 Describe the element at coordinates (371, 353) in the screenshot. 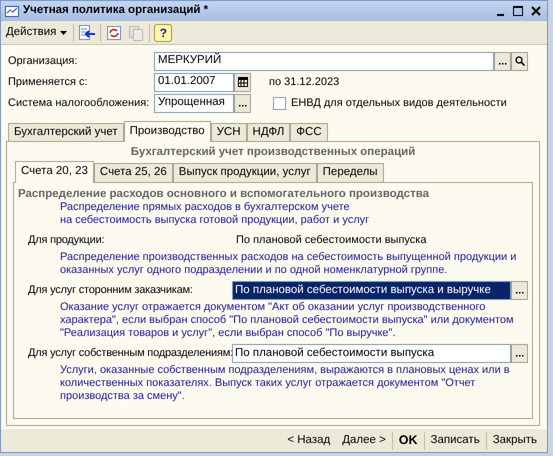

I see `select-field: По плановой себестоимости выпуска` at that location.